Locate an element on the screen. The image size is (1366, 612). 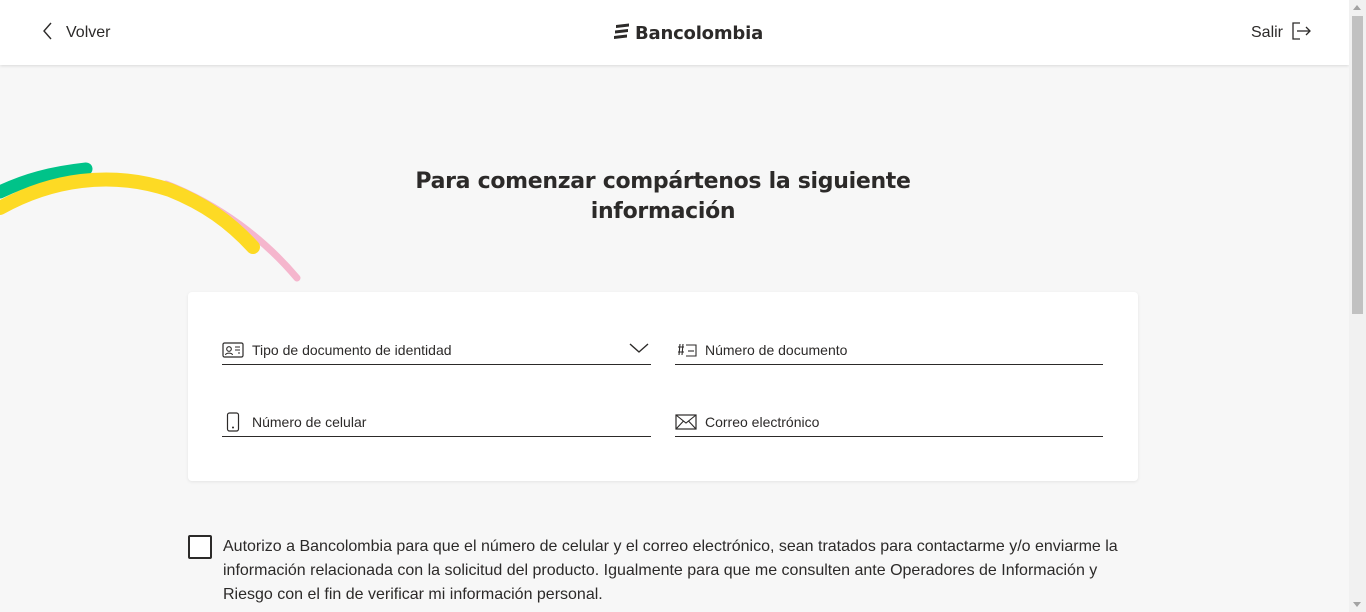
back-button: Volver is located at coordinates (75, 33).